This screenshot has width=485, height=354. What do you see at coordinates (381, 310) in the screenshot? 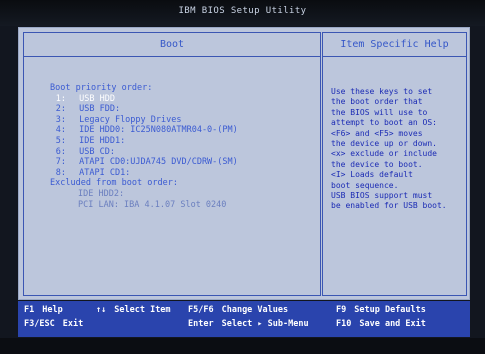
I see `setup-defaults-key: F9 Setup Defaults` at bounding box center [381, 310].